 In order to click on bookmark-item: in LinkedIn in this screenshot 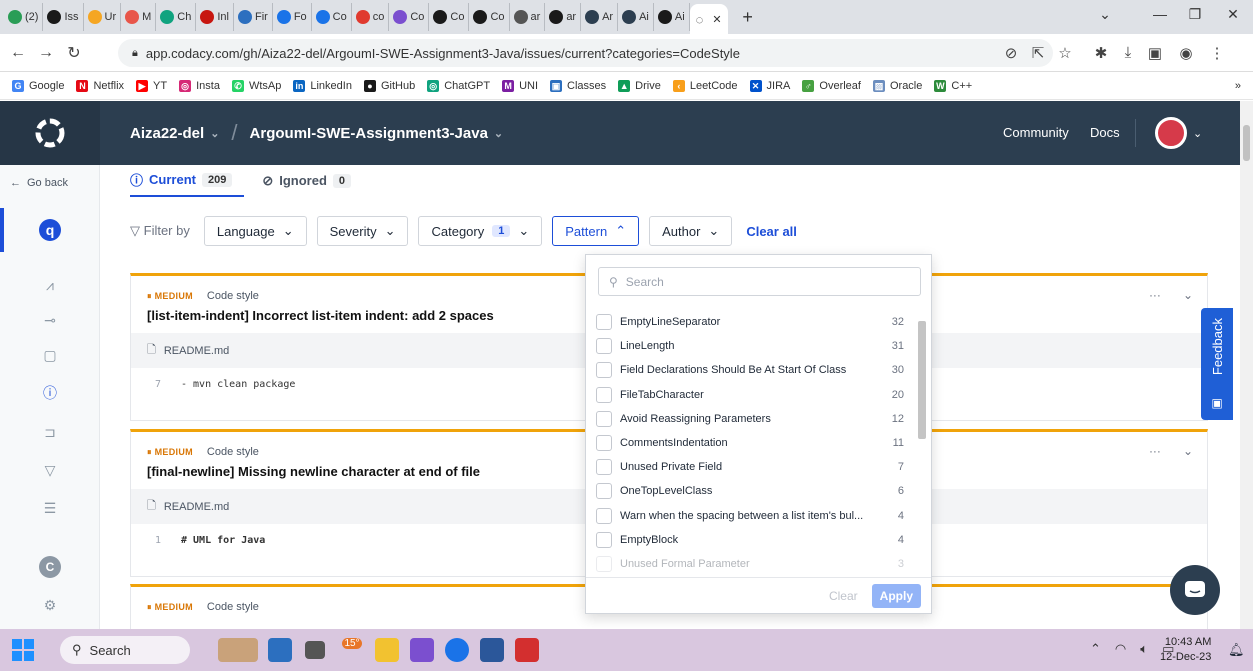, I will do `click(322, 85)`.